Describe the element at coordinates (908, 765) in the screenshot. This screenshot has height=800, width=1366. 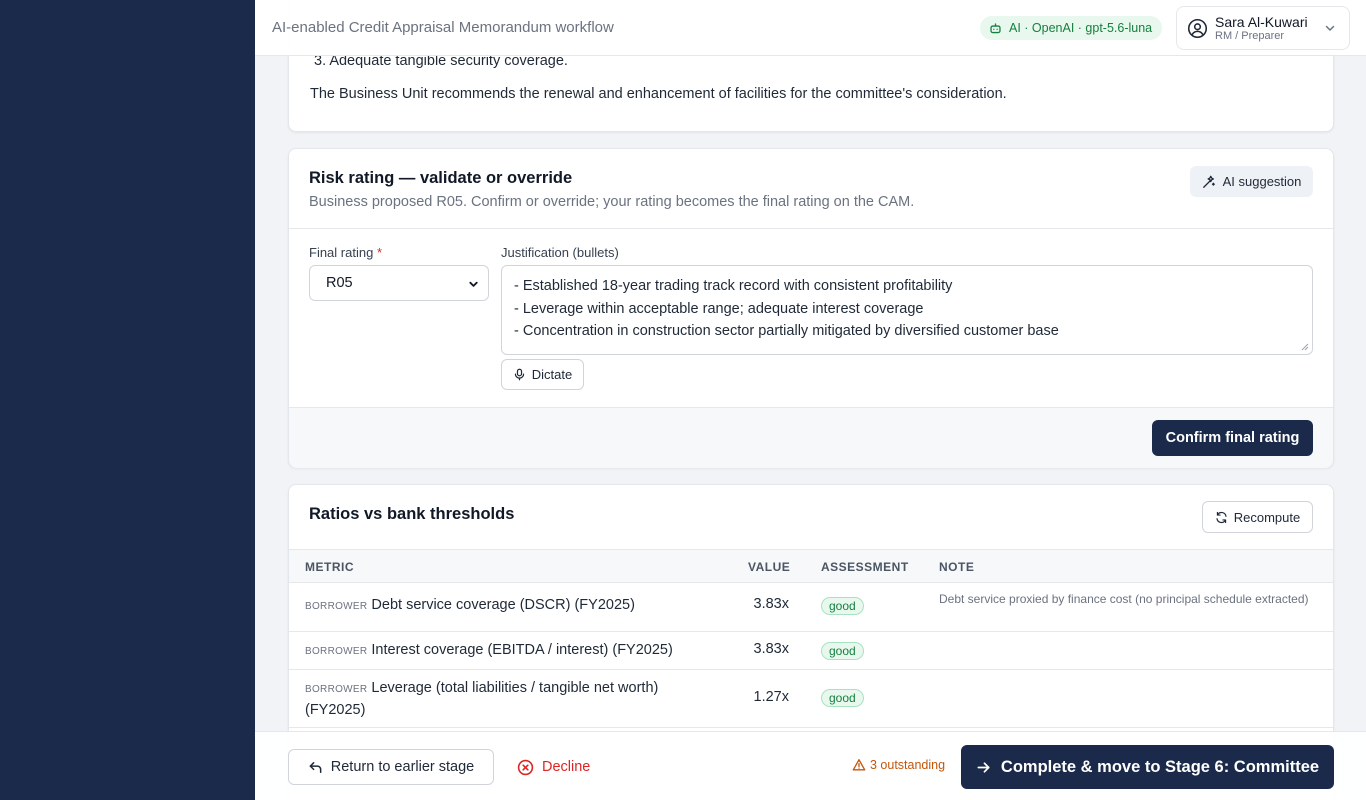
I see `outstanding-label: 3 outstanding` at that location.